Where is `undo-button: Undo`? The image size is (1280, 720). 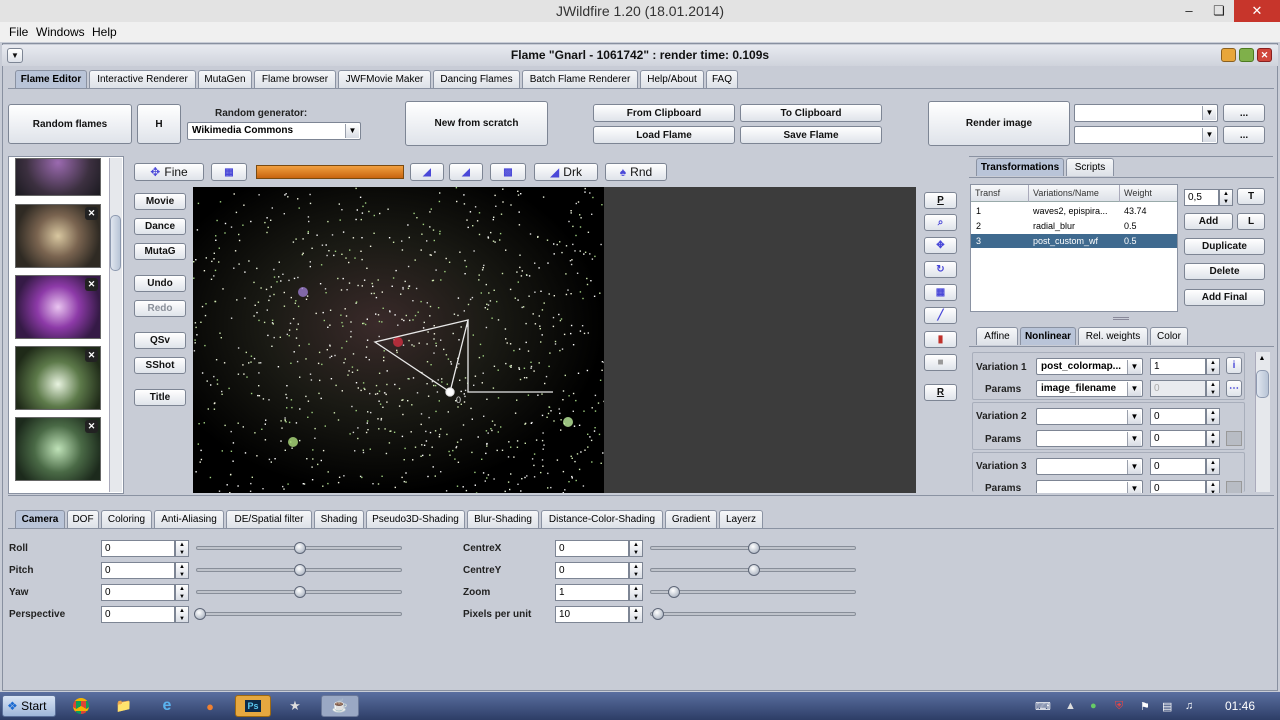
undo-button: Undo is located at coordinates (160, 283).